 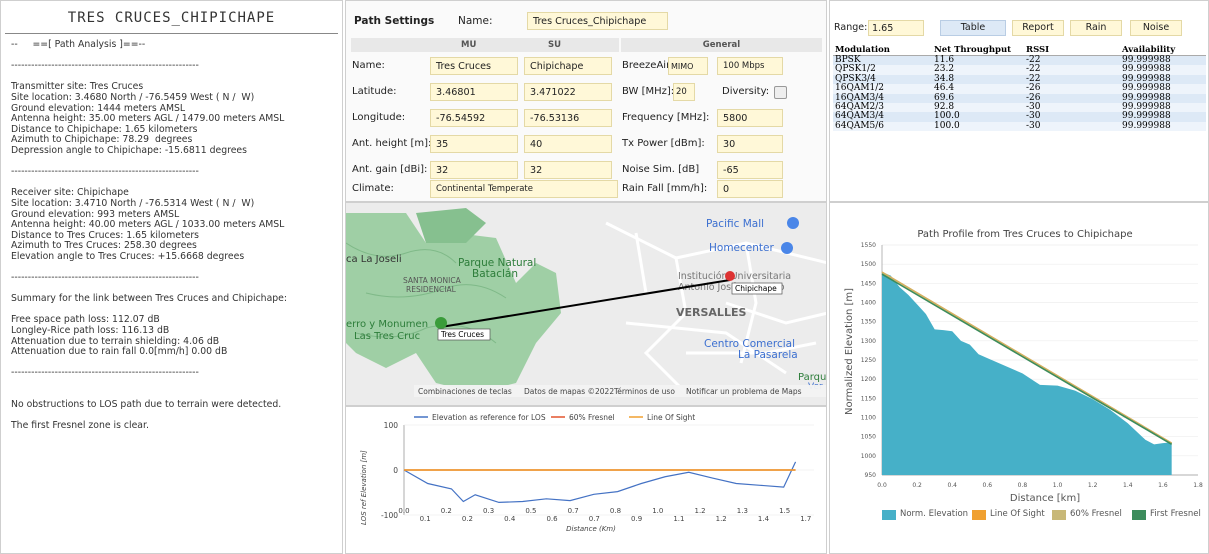 What do you see at coordinates (688, 66) in the screenshot?
I see `breezeair-select: MIMO` at bounding box center [688, 66].